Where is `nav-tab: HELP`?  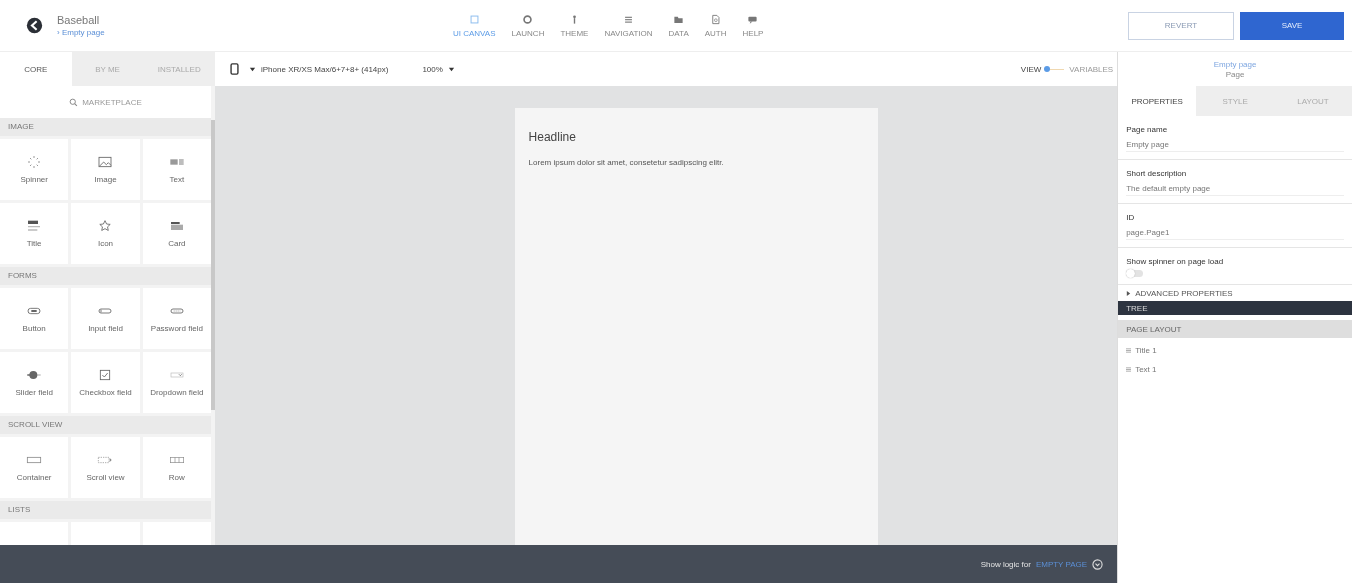
nav-tab: HELP is located at coordinates (753, 25).